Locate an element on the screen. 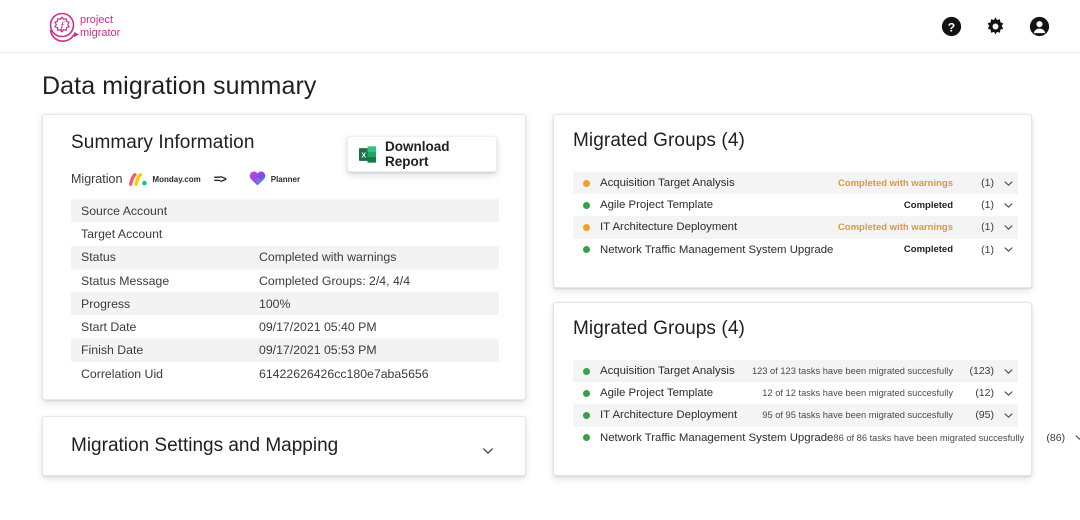 Image resolution: width=1080 pixels, height=520 pixels. logo-text-line1: project is located at coordinates (96, 20).